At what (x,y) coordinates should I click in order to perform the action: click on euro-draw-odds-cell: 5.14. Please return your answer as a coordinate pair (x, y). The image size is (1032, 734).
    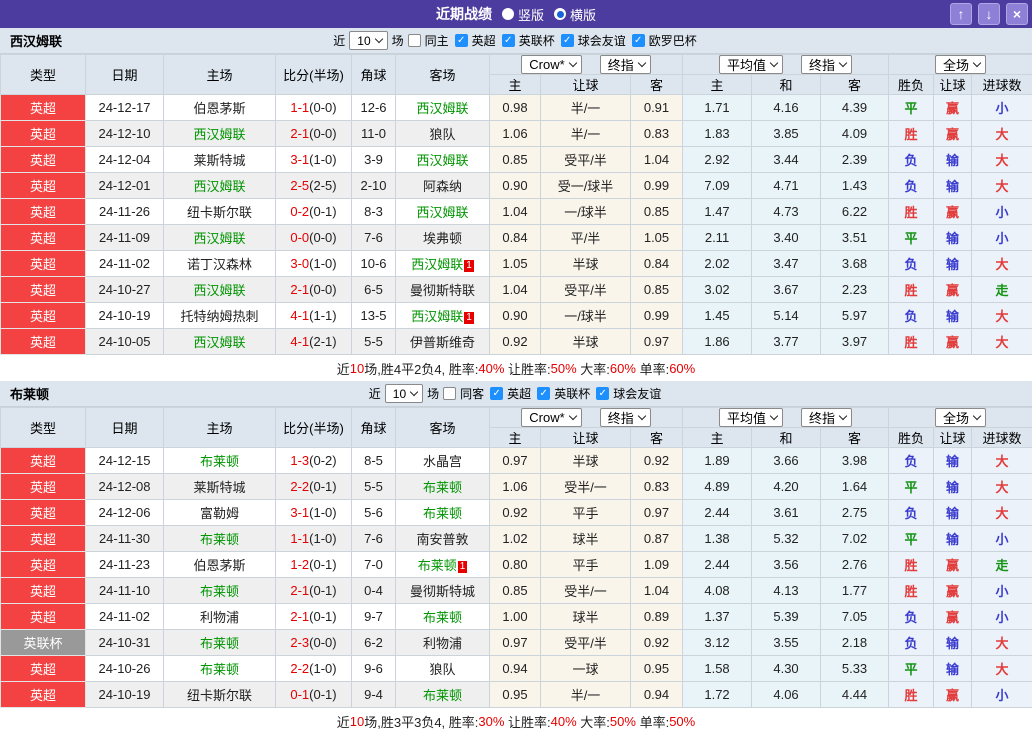
    Looking at the image, I should click on (786, 316).